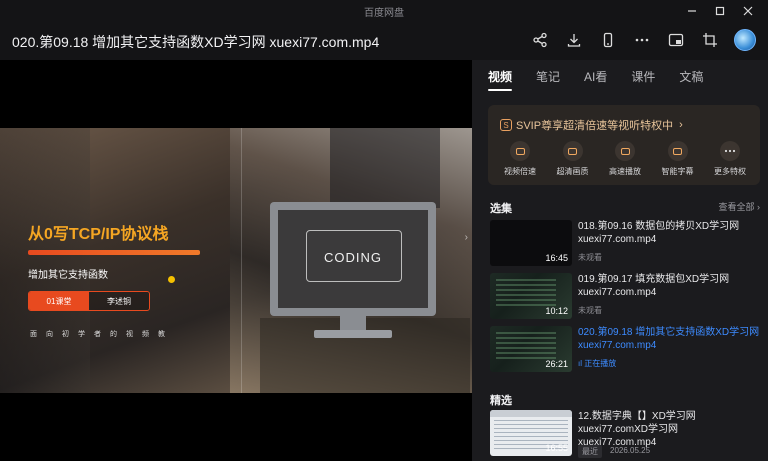 The image size is (768, 461). I want to click on picks-date: 2026.05.25, so click(630, 450).